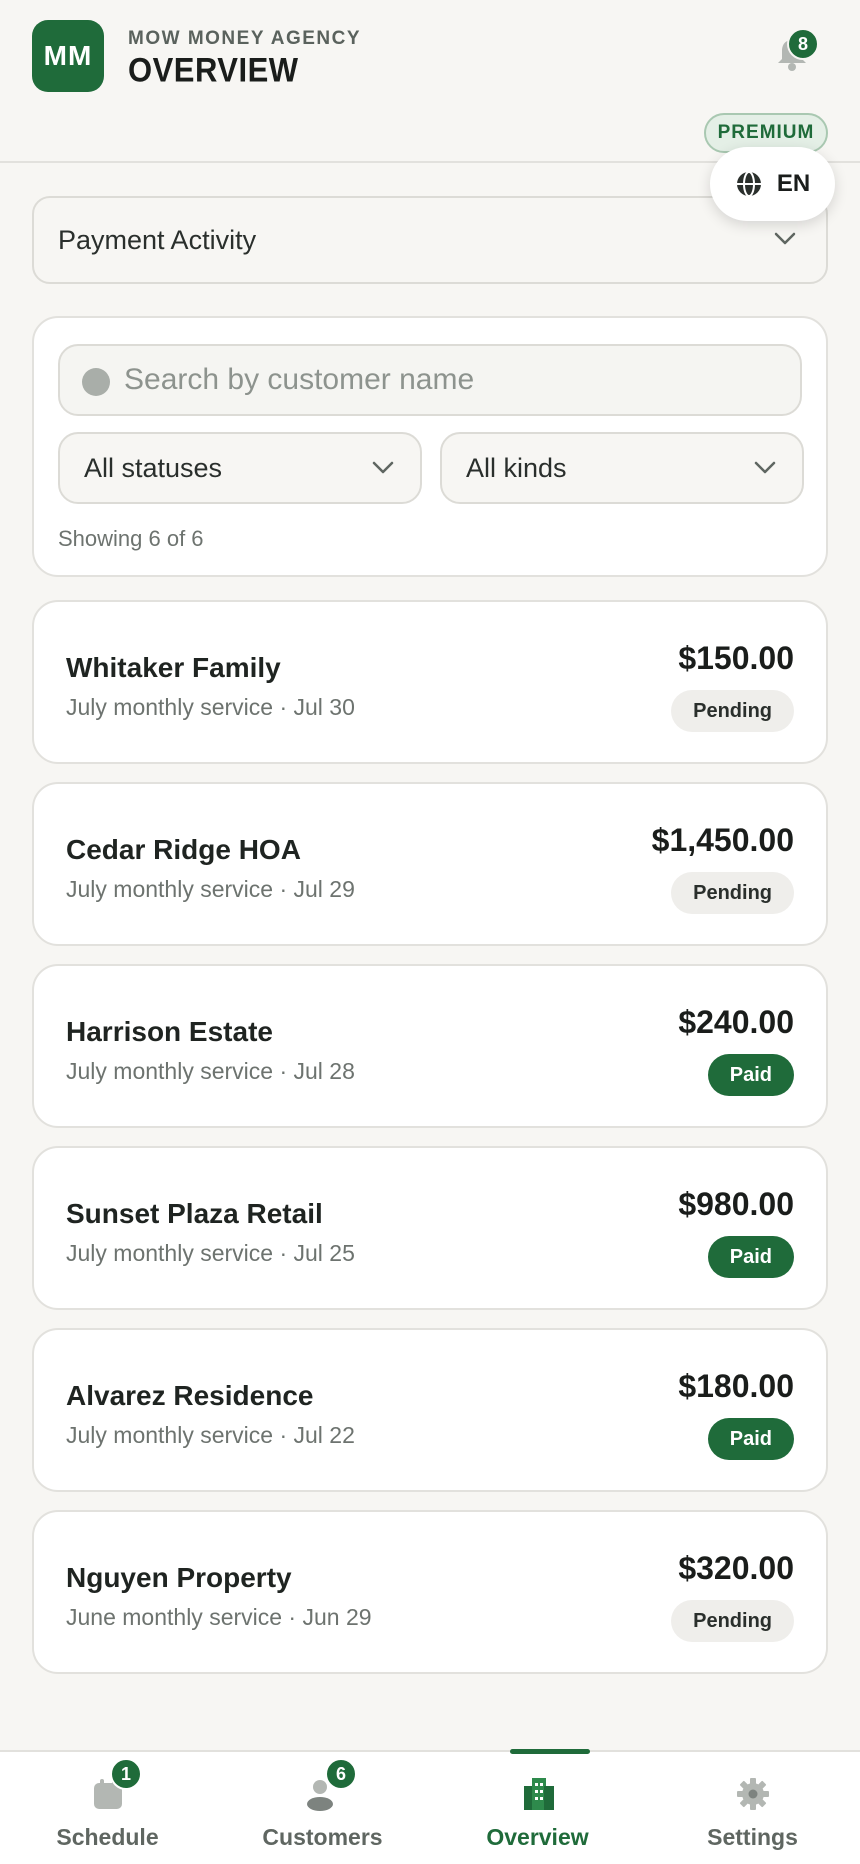 This screenshot has width=860, height=1864. Describe the element at coordinates (194, 1213) in the screenshot. I see `customer-name: Sunset Plaza Retail` at that location.